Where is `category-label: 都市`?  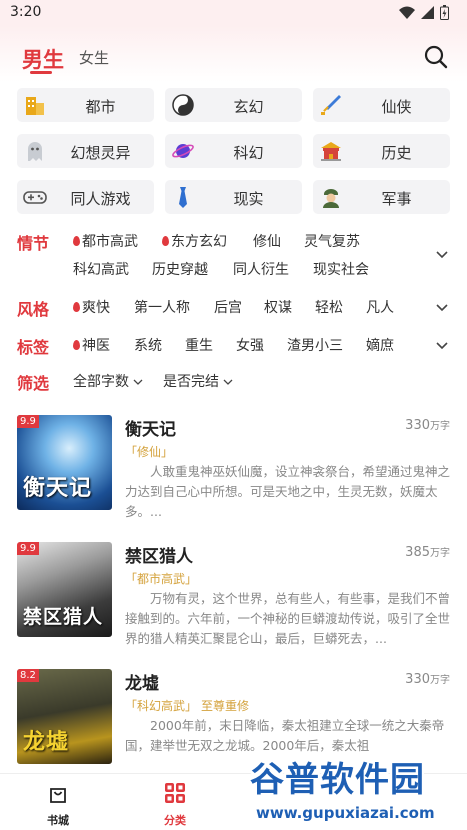 category-label: 都市 is located at coordinates (100, 107).